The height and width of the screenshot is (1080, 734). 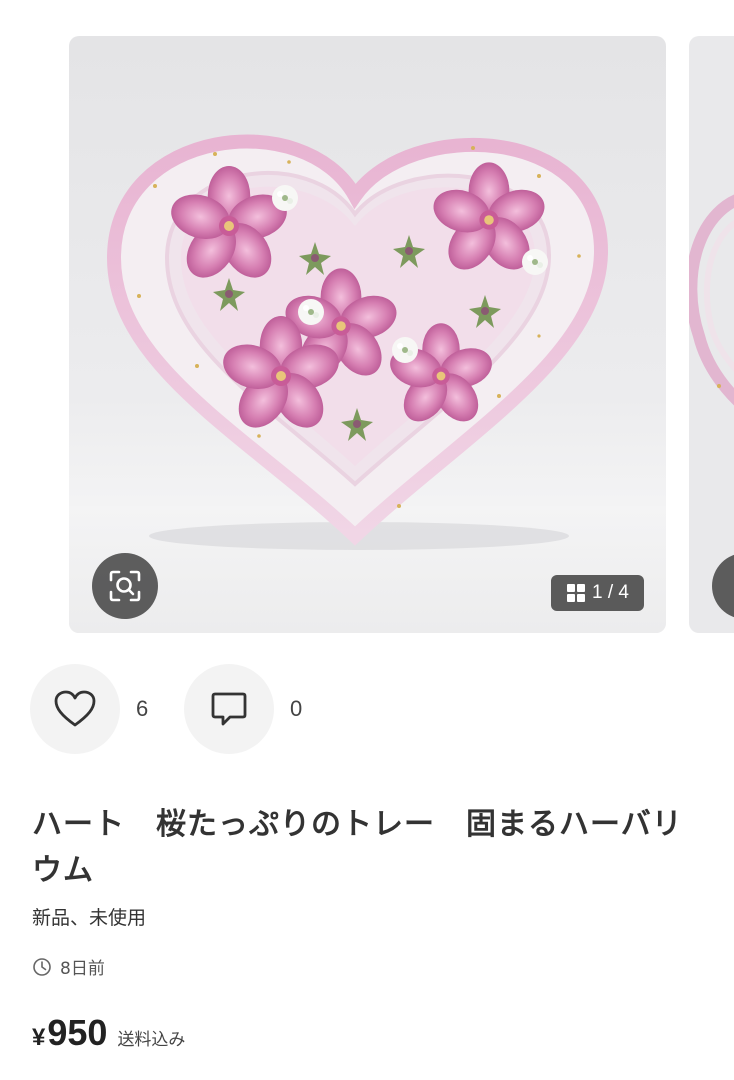 I want to click on zoom-scan-icon, so click(x=125, y=586).